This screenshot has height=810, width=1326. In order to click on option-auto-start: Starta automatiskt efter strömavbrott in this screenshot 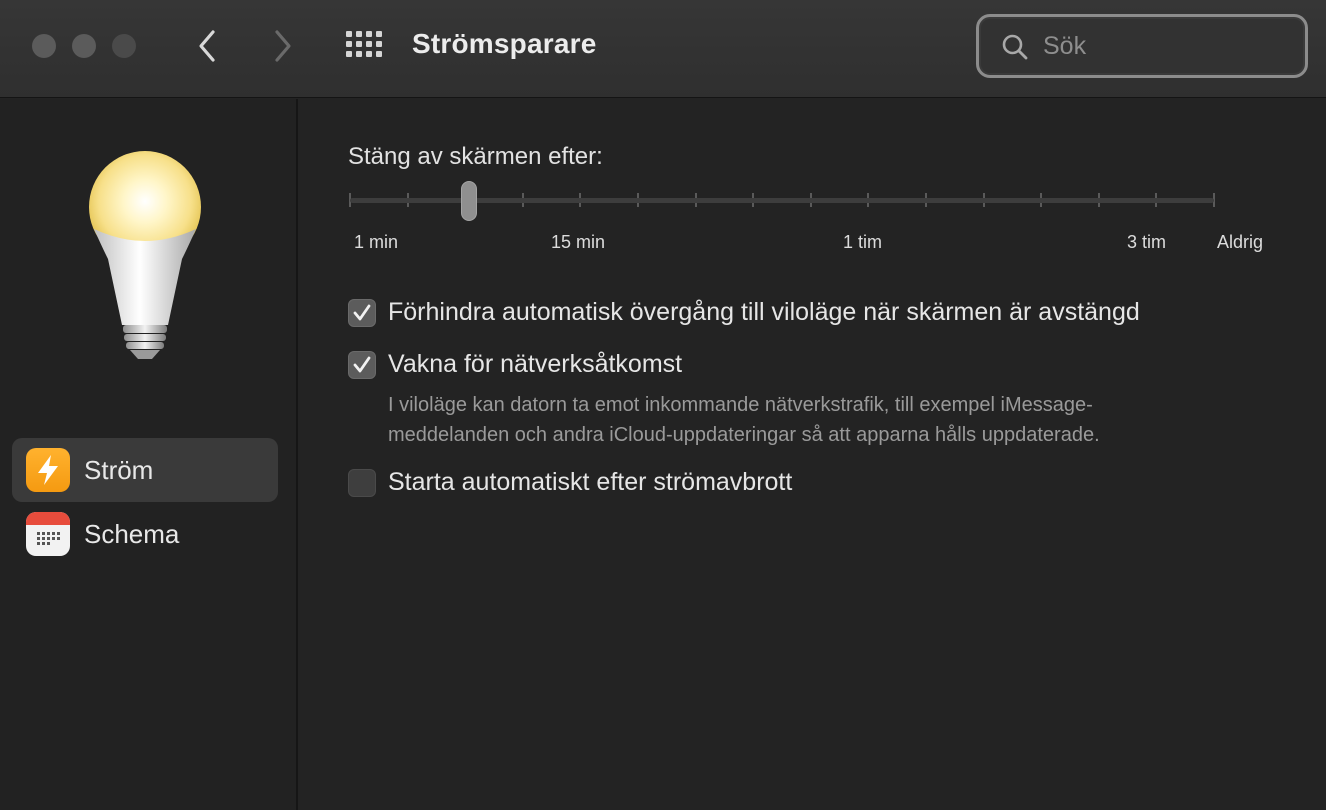, I will do `click(570, 482)`.